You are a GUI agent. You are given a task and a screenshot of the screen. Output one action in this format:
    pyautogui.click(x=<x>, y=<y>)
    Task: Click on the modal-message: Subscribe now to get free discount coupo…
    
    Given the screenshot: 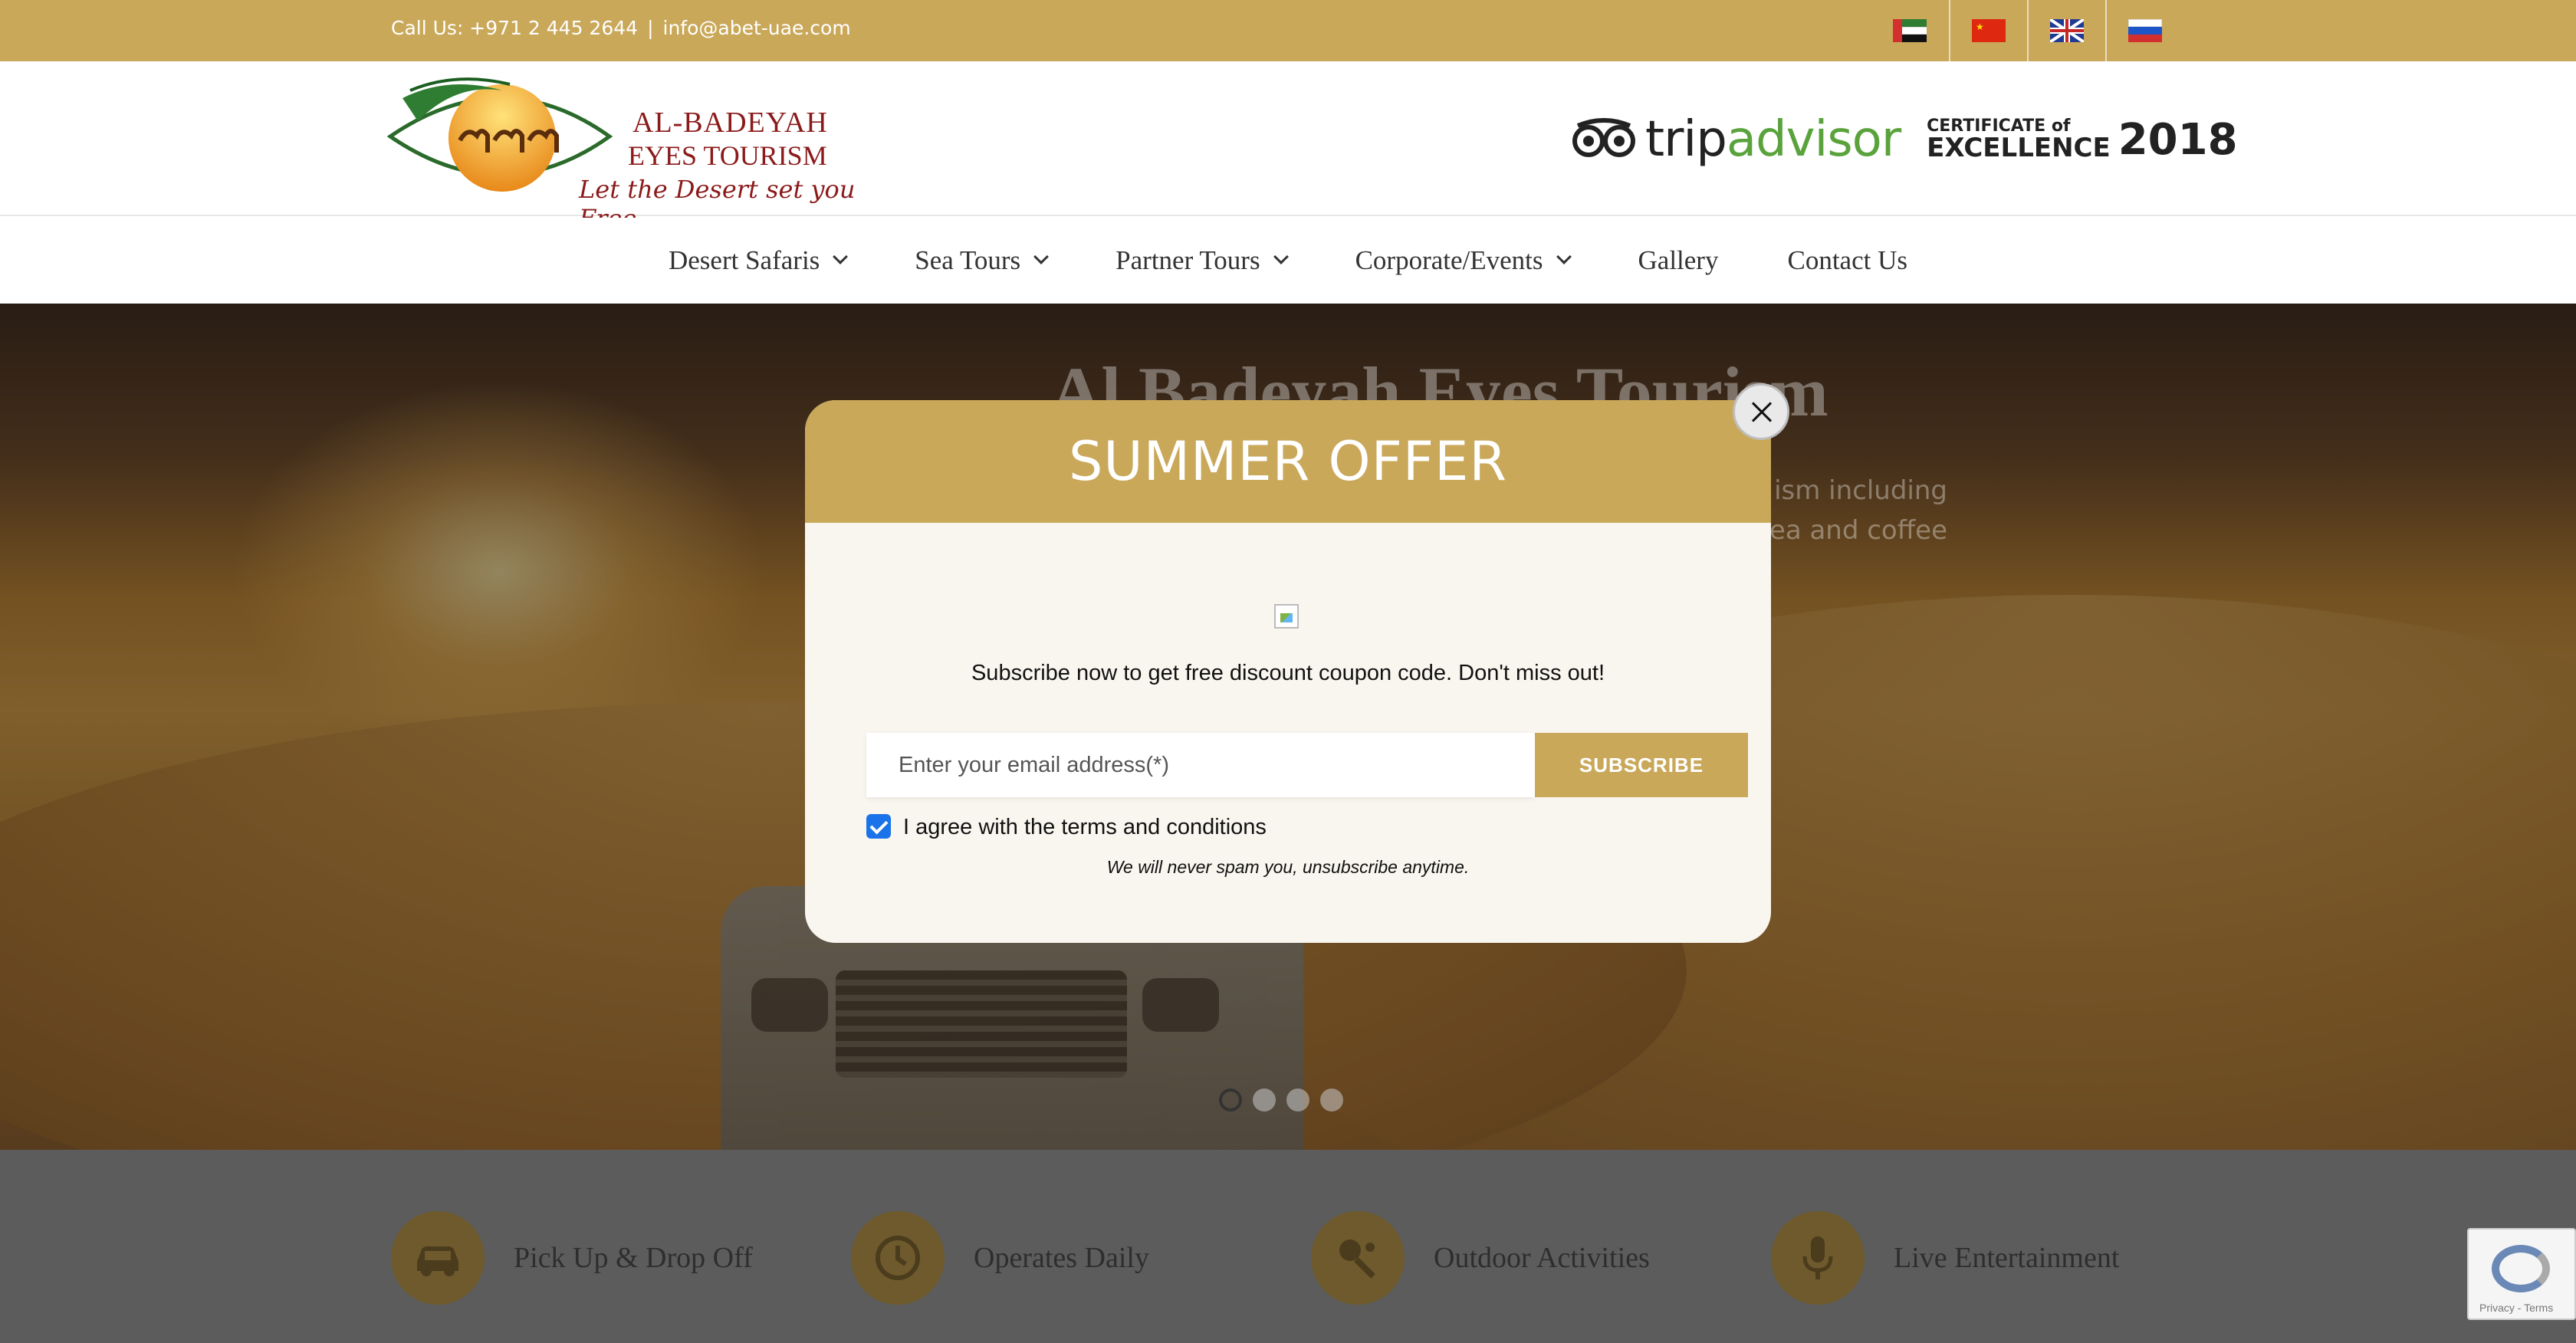 What is the action you would take?
    pyautogui.click(x=1288, y=673)
    